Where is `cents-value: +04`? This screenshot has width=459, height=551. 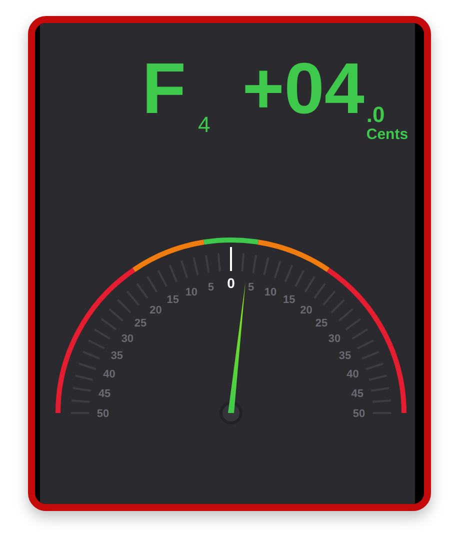 cents-value: +04 is located at coordinates (303, 89).